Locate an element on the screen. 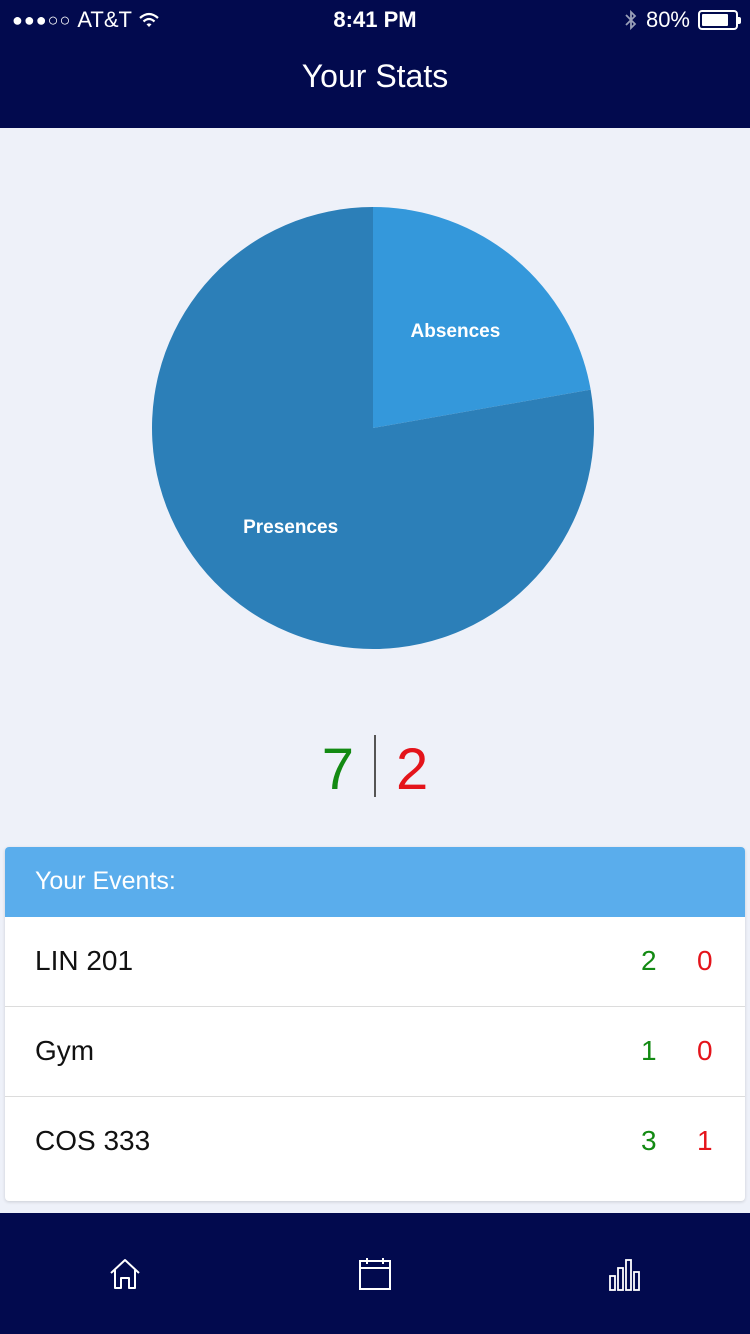  summary-divider is located at coordinates (375, 766).